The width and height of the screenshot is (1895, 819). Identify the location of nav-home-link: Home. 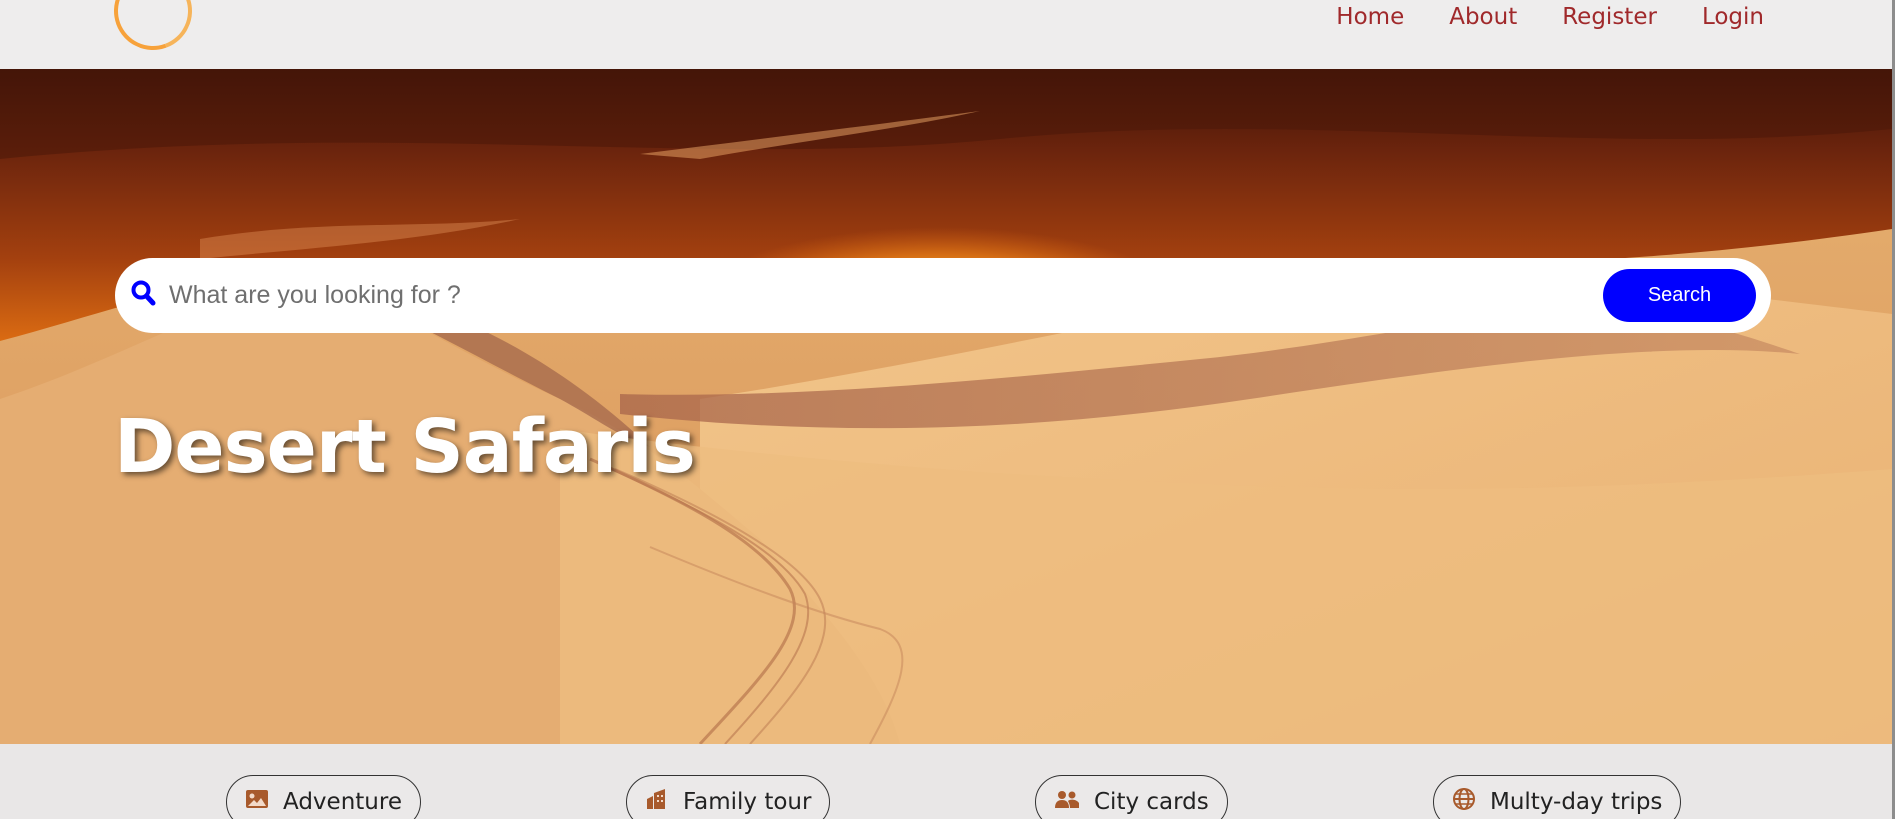
(1370, 17).